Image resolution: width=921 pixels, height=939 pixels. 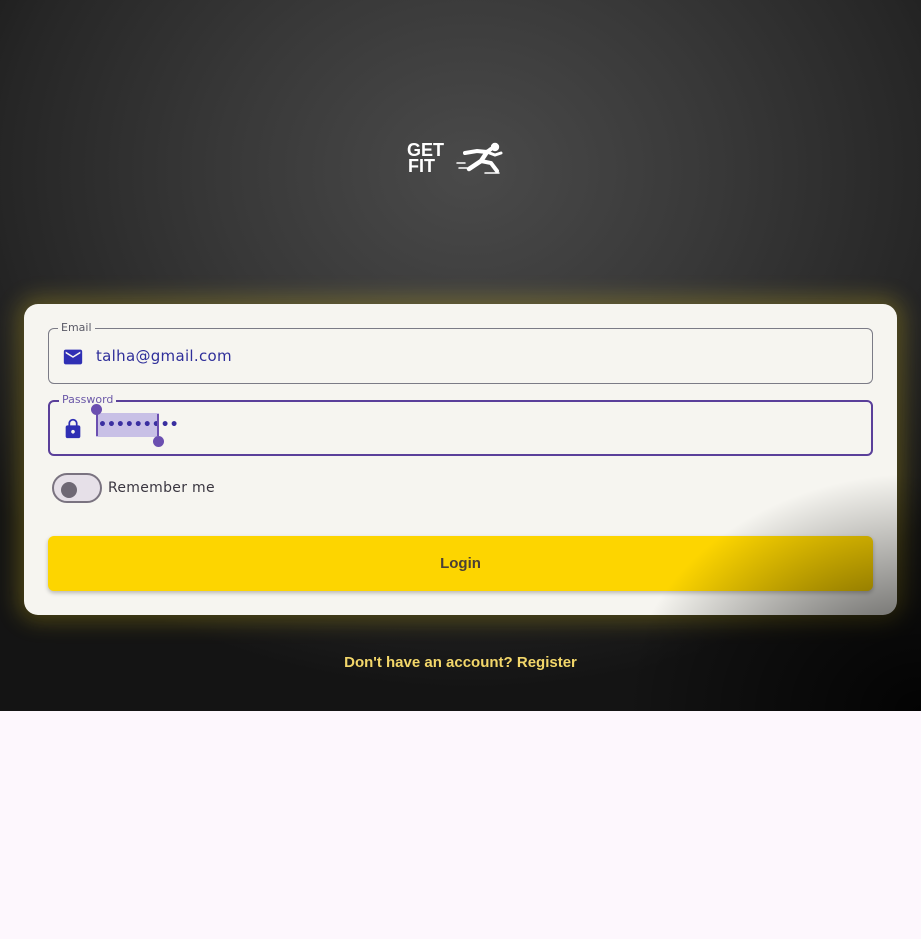 I want to click on password-field: Password •••••••••, so click(x=460, y=424).